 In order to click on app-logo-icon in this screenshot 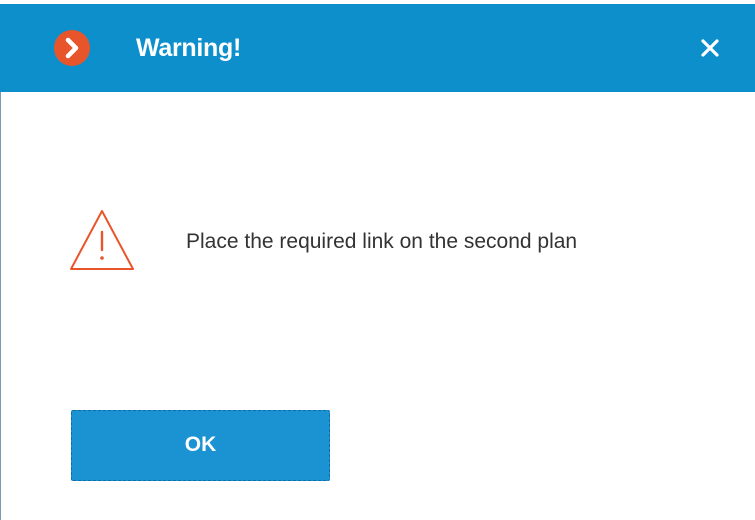, I will do `click(72, 48)`.